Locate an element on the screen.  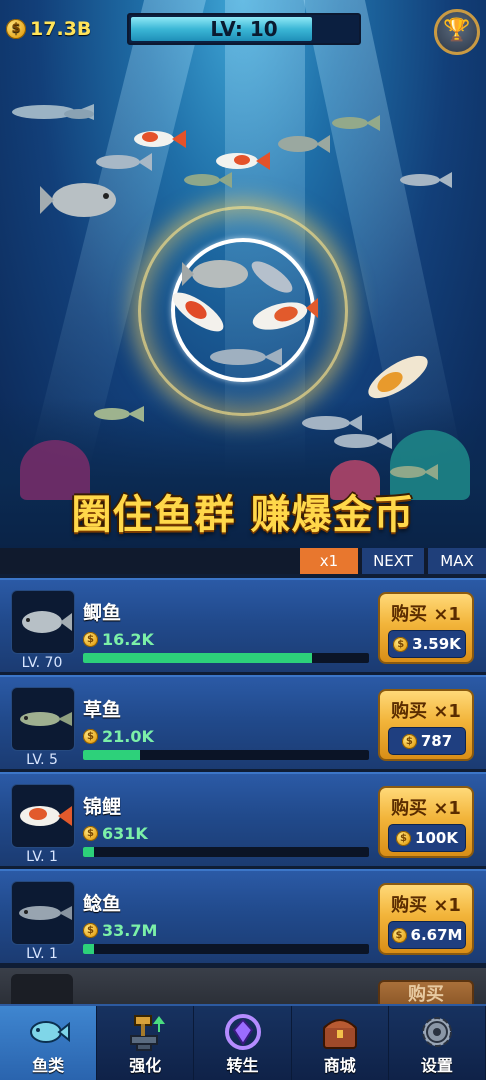
multiplier-next-button: NEXT is located at coordinates (393, 561).